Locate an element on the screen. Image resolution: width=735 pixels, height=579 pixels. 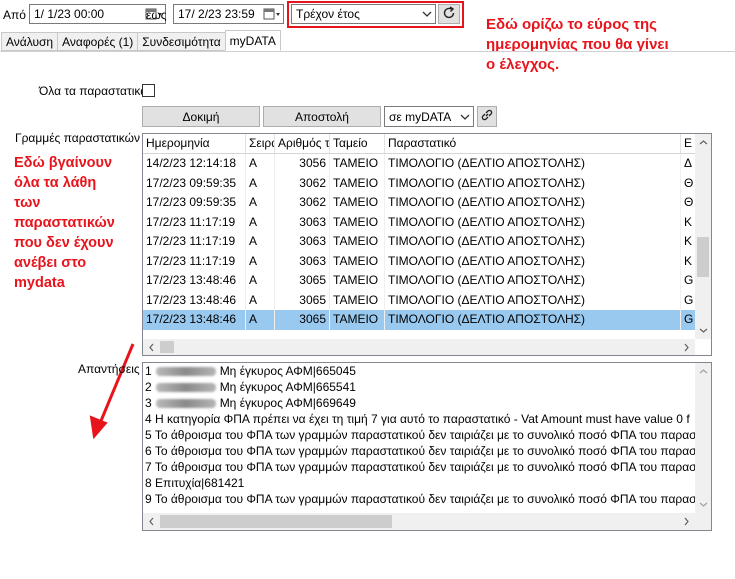
response-number: 7 is located at coordinates (148, 467).